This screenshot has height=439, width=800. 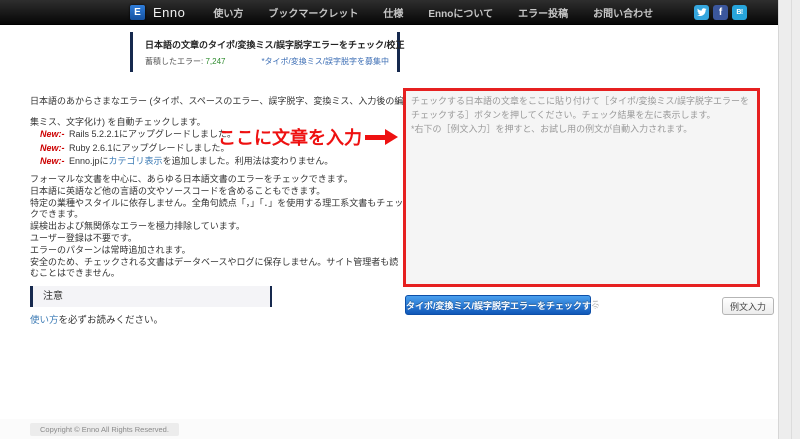 What do you see at coordinates (104, 429) in the screenshot?
I see `copyright-text: Copyright © Enno All Rights Reserved.` at bounding box center [104, 429].